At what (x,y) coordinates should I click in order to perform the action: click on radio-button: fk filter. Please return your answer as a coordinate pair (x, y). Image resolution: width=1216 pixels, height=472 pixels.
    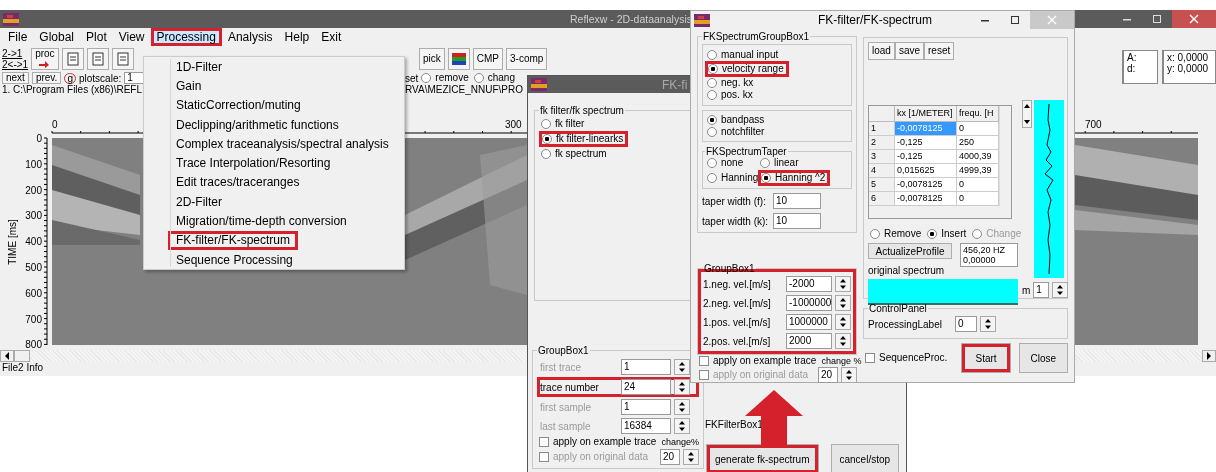
    Looking at the image, I should click on (563, 124).